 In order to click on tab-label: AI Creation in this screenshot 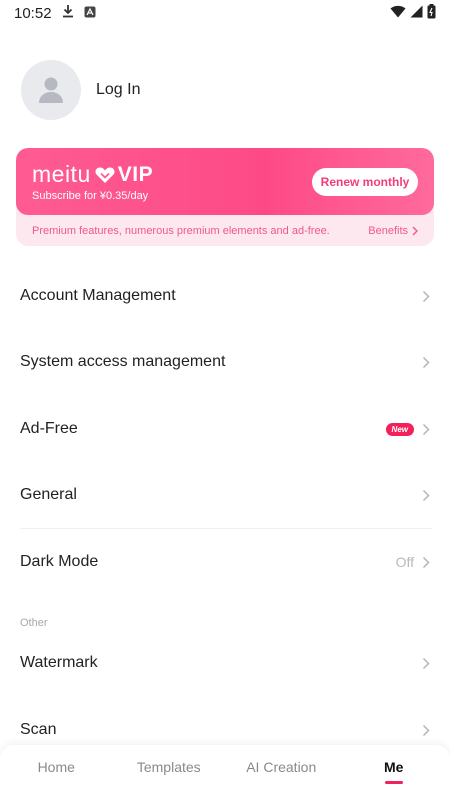, I will do `click(281, 767)`.